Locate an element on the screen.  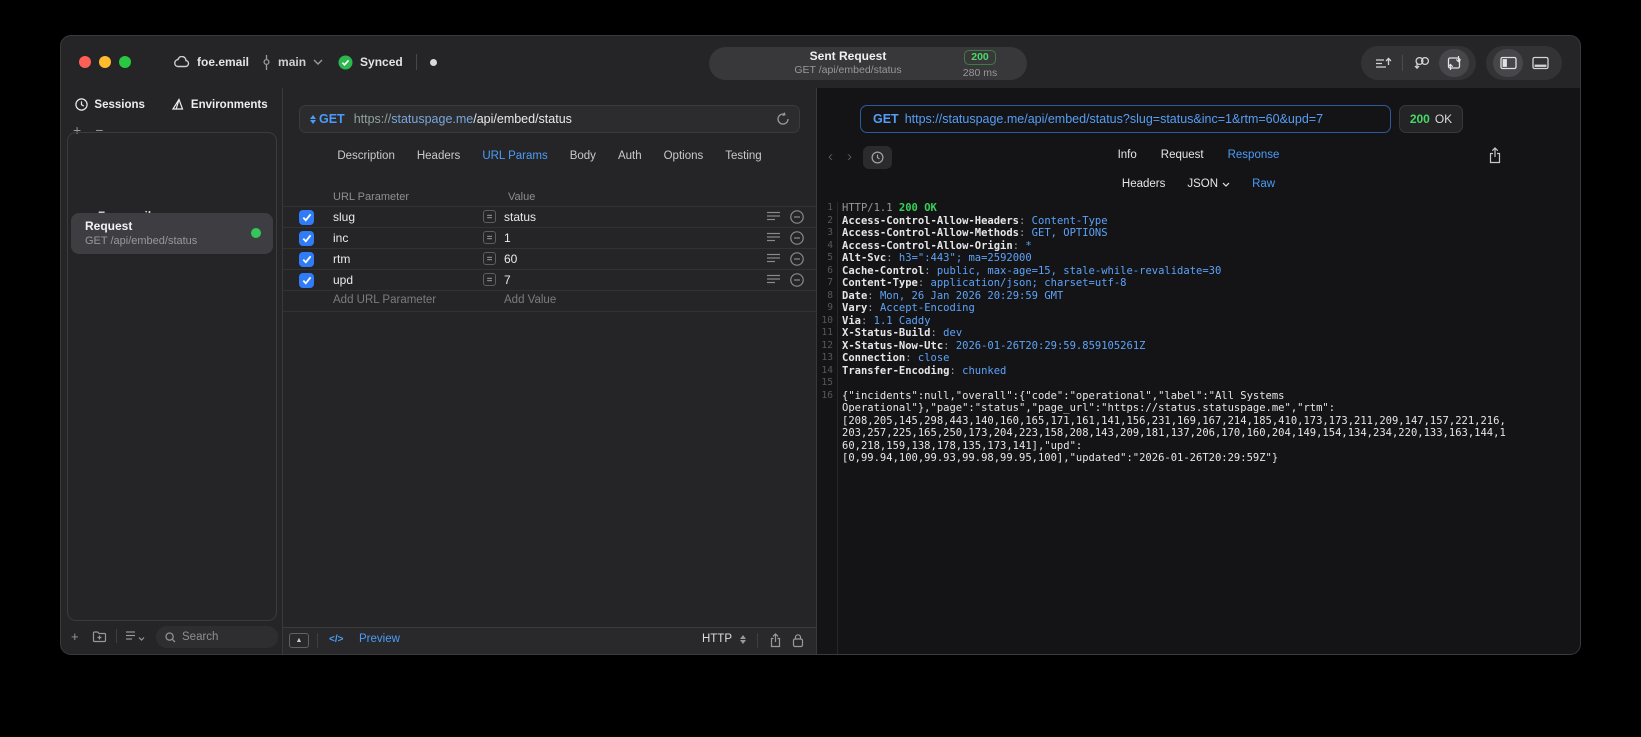
add-param-row: Add URL Parameter Add Value is located at coordinates (549, 301).